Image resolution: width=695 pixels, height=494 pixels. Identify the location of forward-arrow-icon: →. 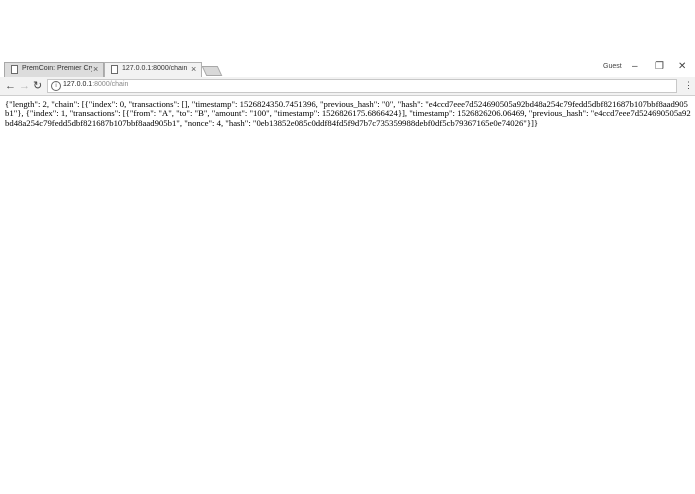
(24, 86).